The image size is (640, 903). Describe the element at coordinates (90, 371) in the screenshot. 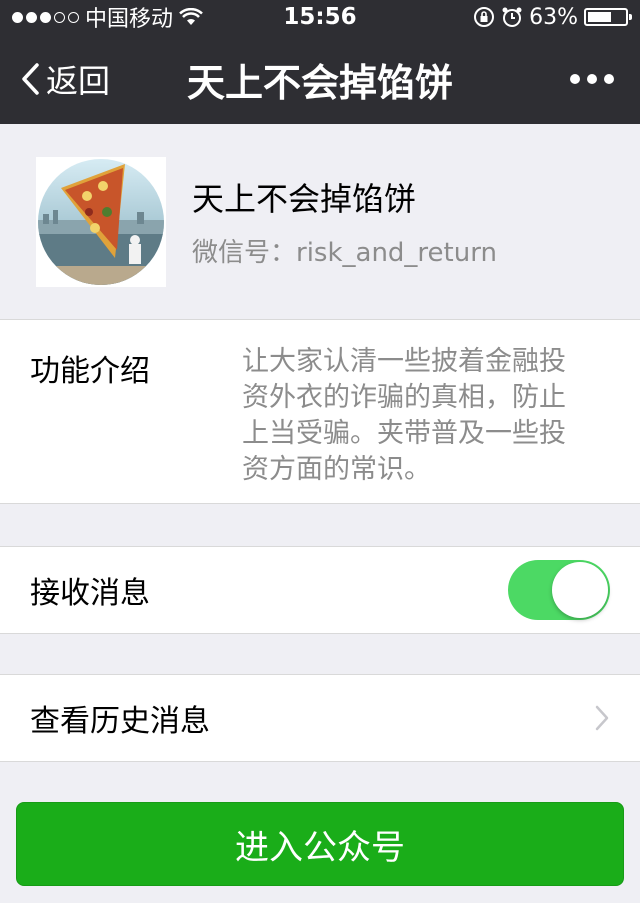

I see `function-intro-label: 功能介绍` at that location.